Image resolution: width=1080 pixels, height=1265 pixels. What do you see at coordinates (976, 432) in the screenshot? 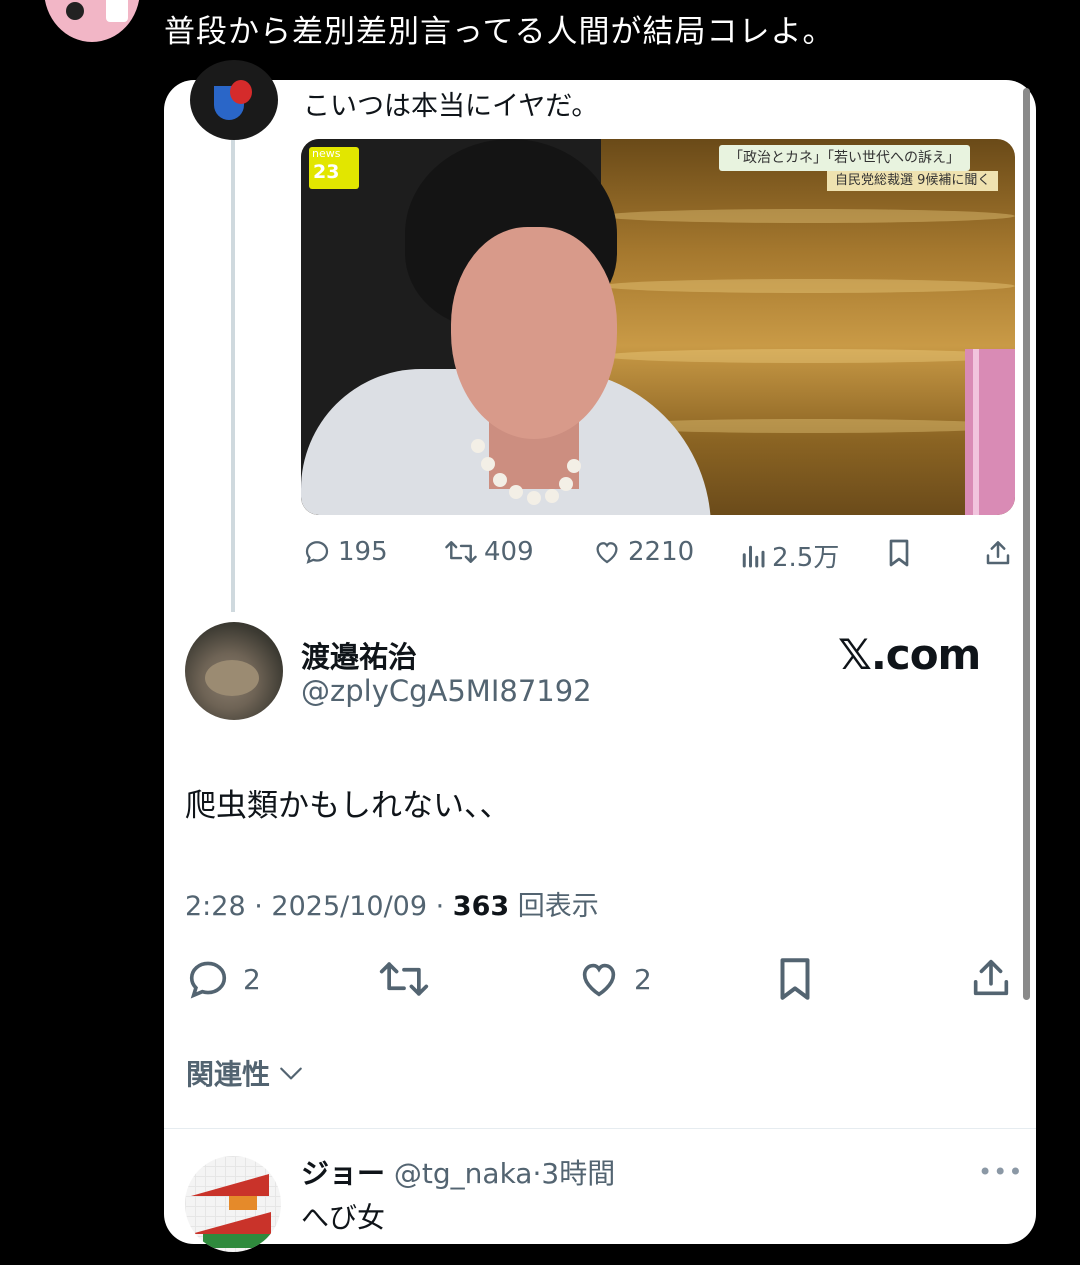
I see `set-decoration` at bounding box center [976, 432].